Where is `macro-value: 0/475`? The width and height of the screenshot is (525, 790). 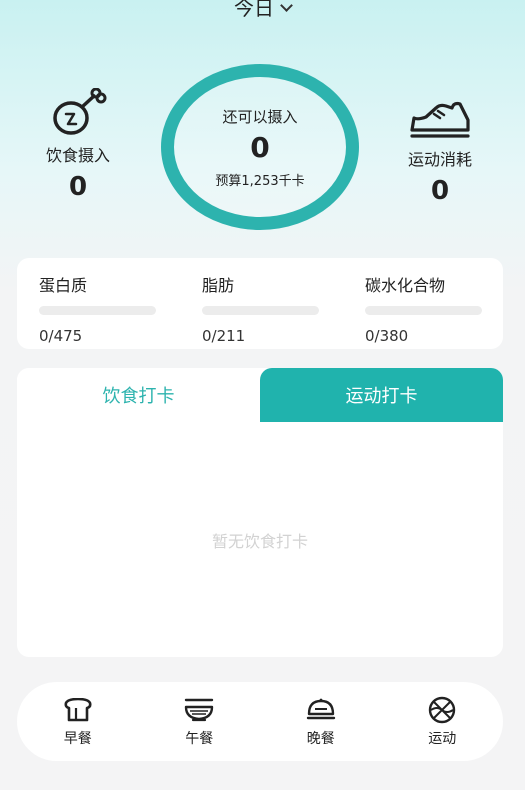 macro-value: 0/475 is located at coordinates (61, 336).